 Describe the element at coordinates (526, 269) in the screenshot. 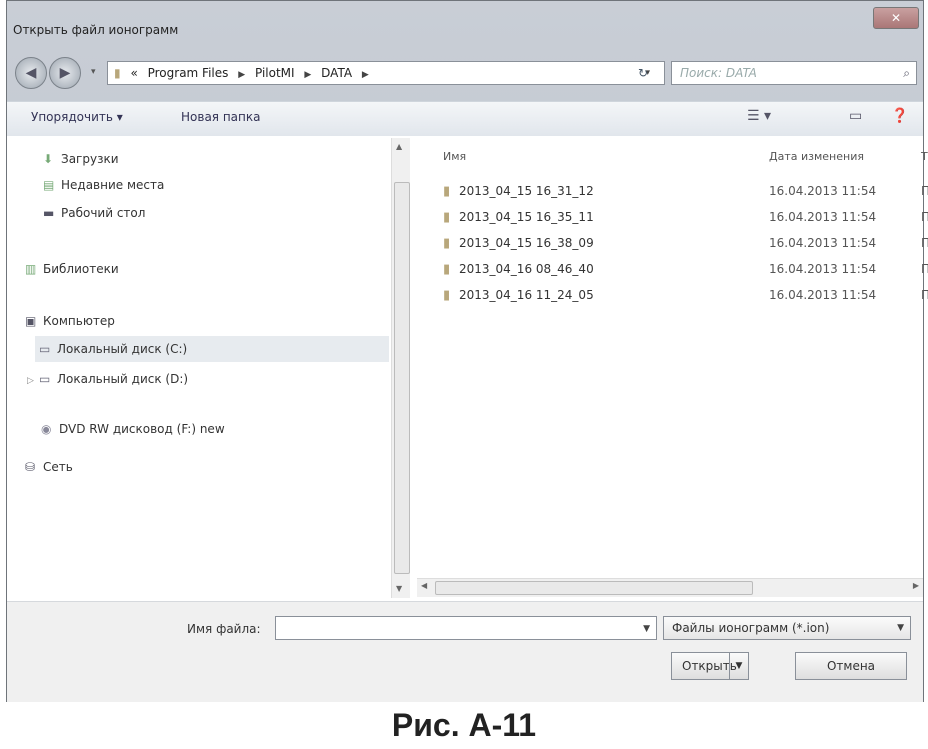

I see `file-name: 2013_04_16 08_46_40` at that location.